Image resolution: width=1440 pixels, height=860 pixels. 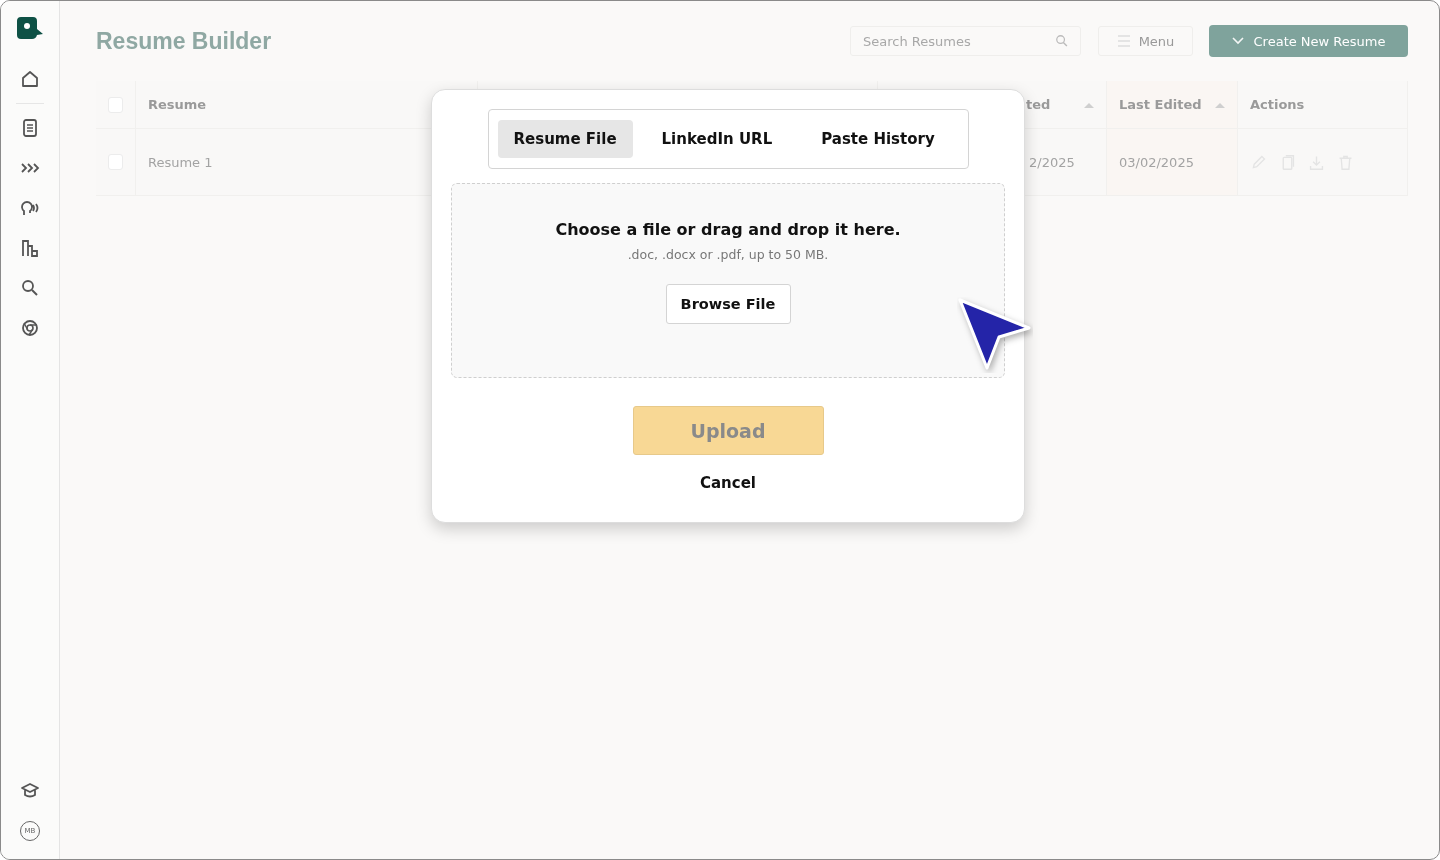 I want to click on drop-title: Choose a file or drag and drop it here., so click(x=728, y=229).